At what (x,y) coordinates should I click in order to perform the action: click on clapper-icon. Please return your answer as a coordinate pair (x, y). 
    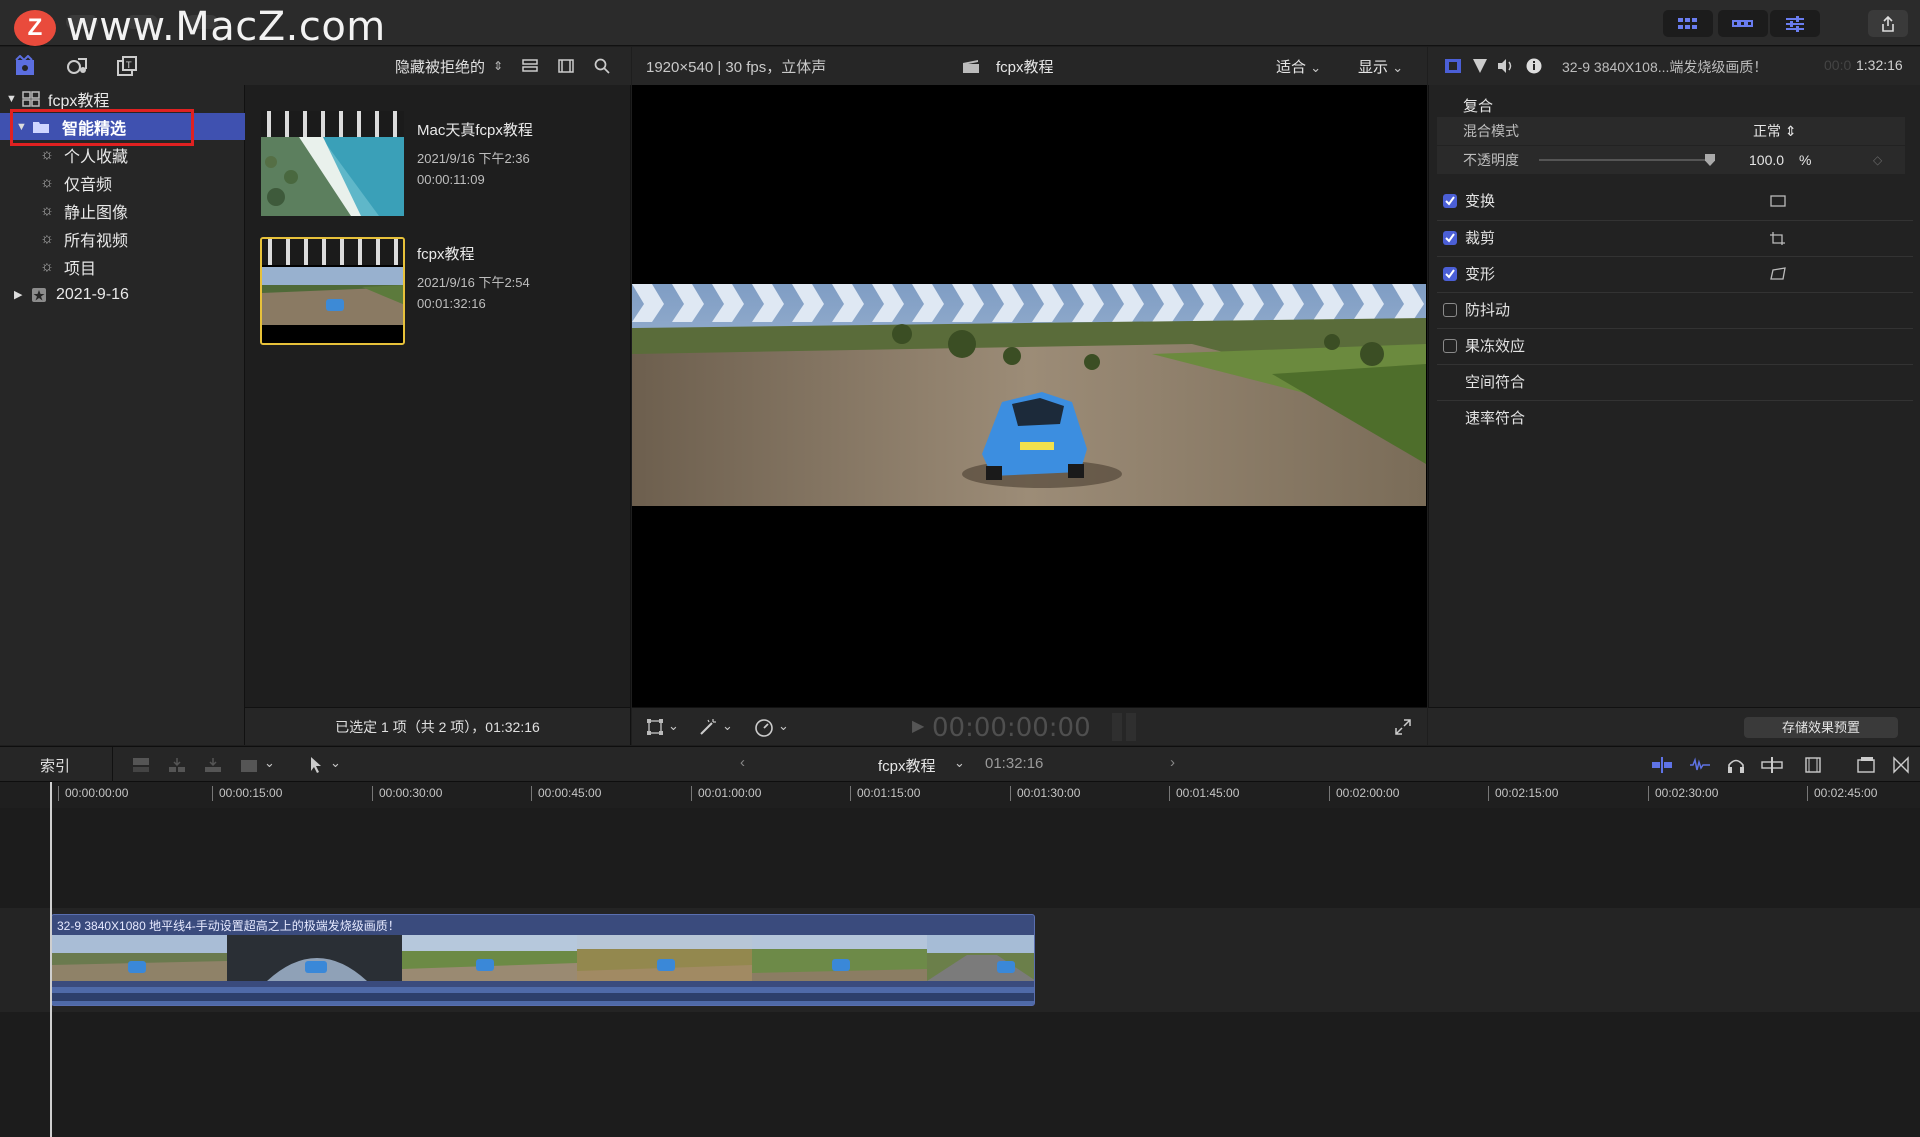
    Looking at the image, I should click on (971, 66).